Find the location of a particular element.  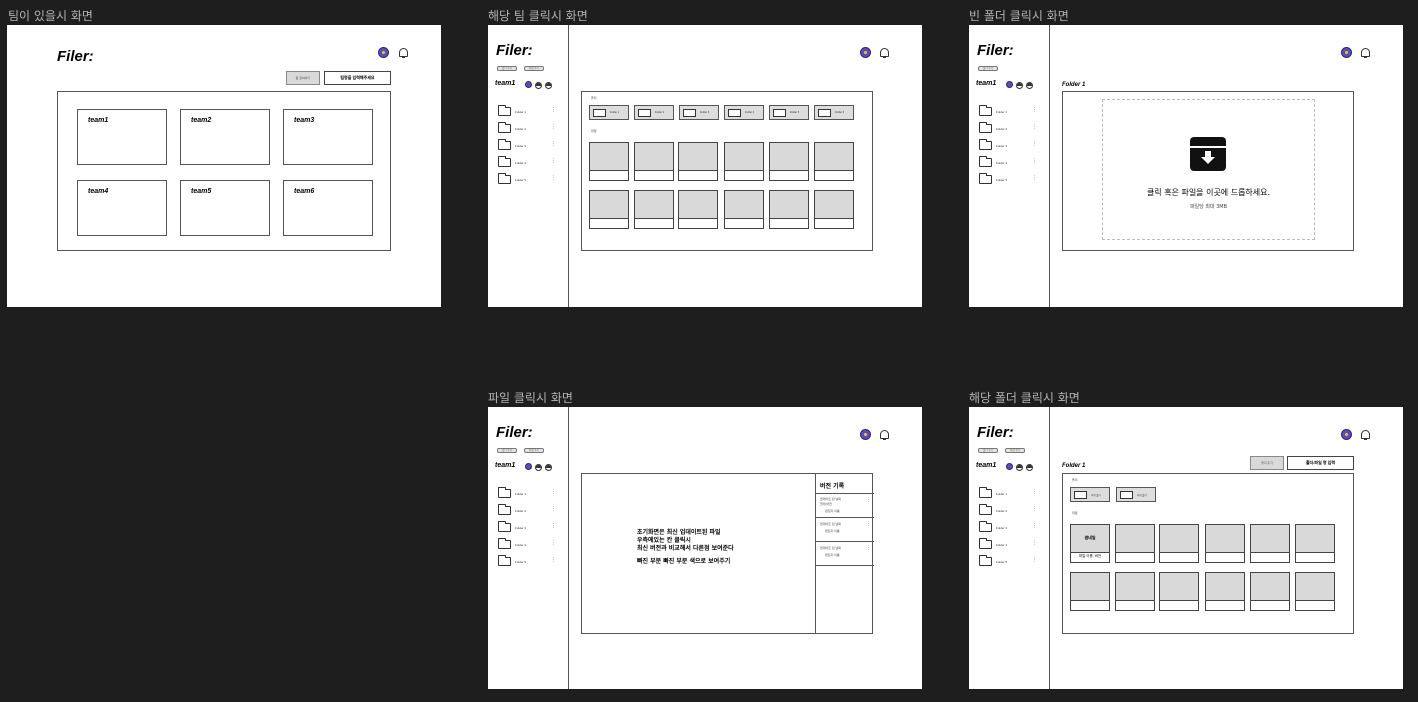

add-folder-button: 폴더 추가 is located at coordinates (1267, 463).